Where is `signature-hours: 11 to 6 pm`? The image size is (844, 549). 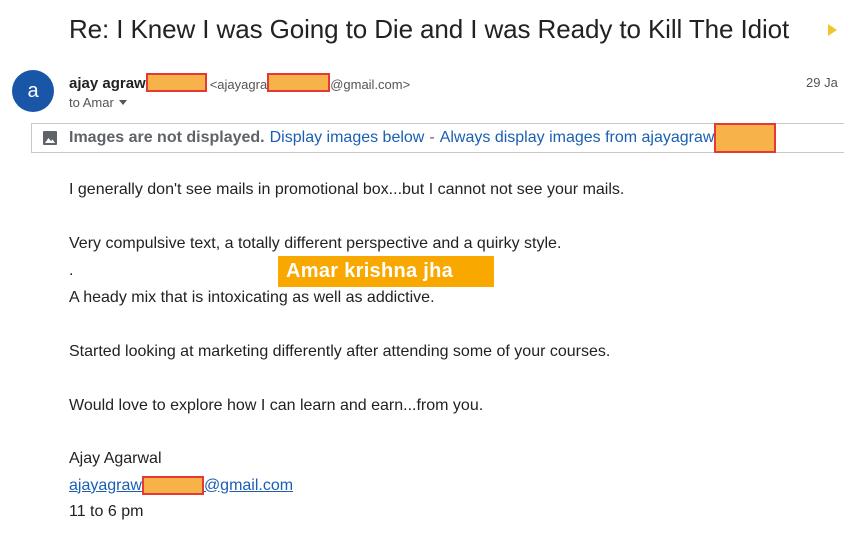
signature-hours: 11 to 6 pm is located at coordinates (106, 511).